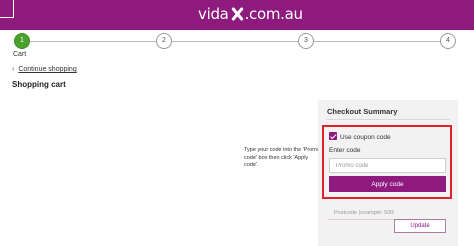  I want to click on summary-divider, so click(388, 119).